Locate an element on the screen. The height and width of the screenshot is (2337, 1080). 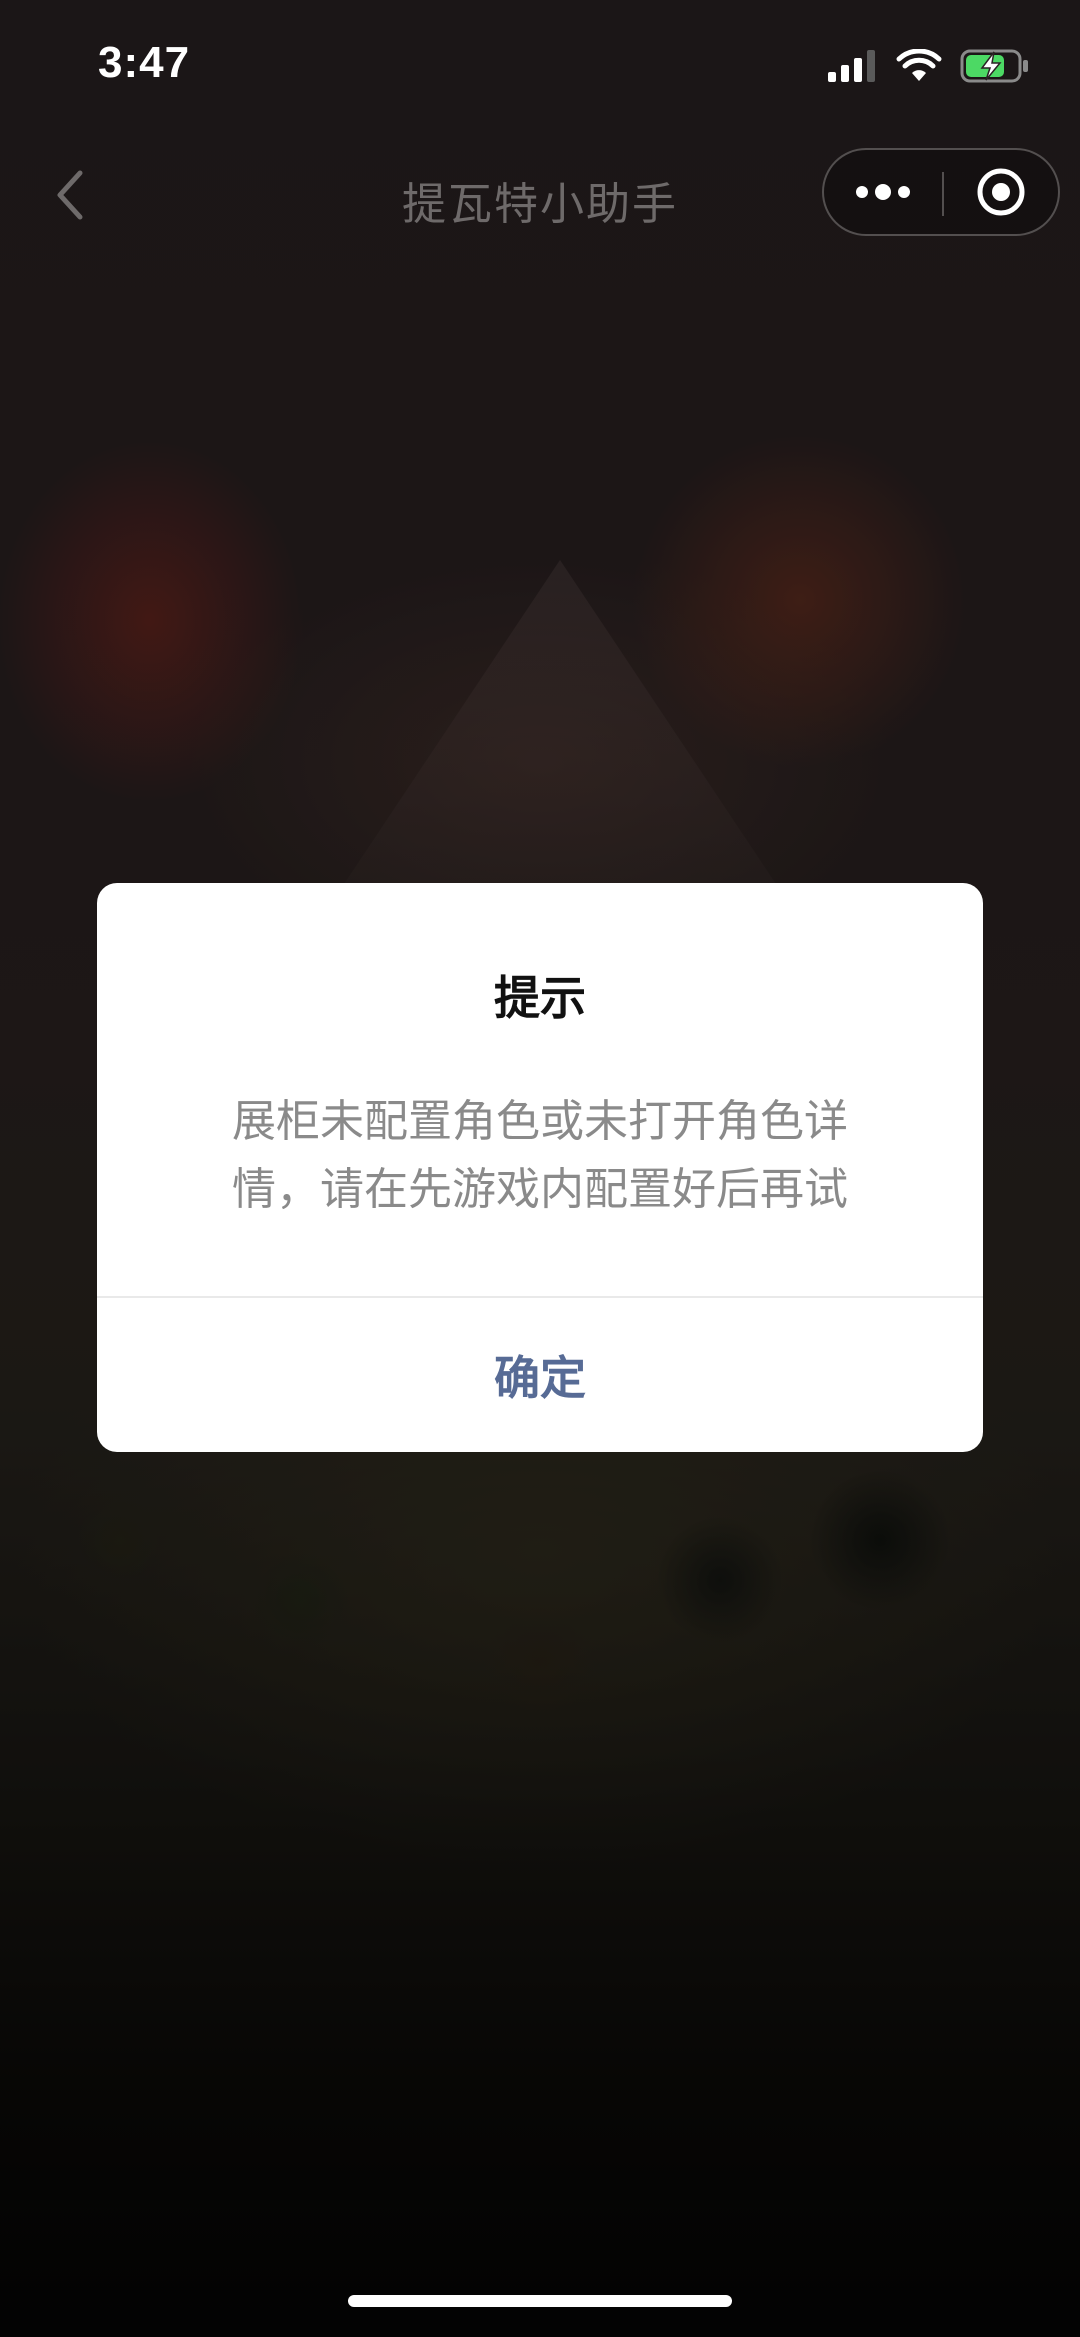
close-miniprogram-button is located at coordinates (1001, 192).